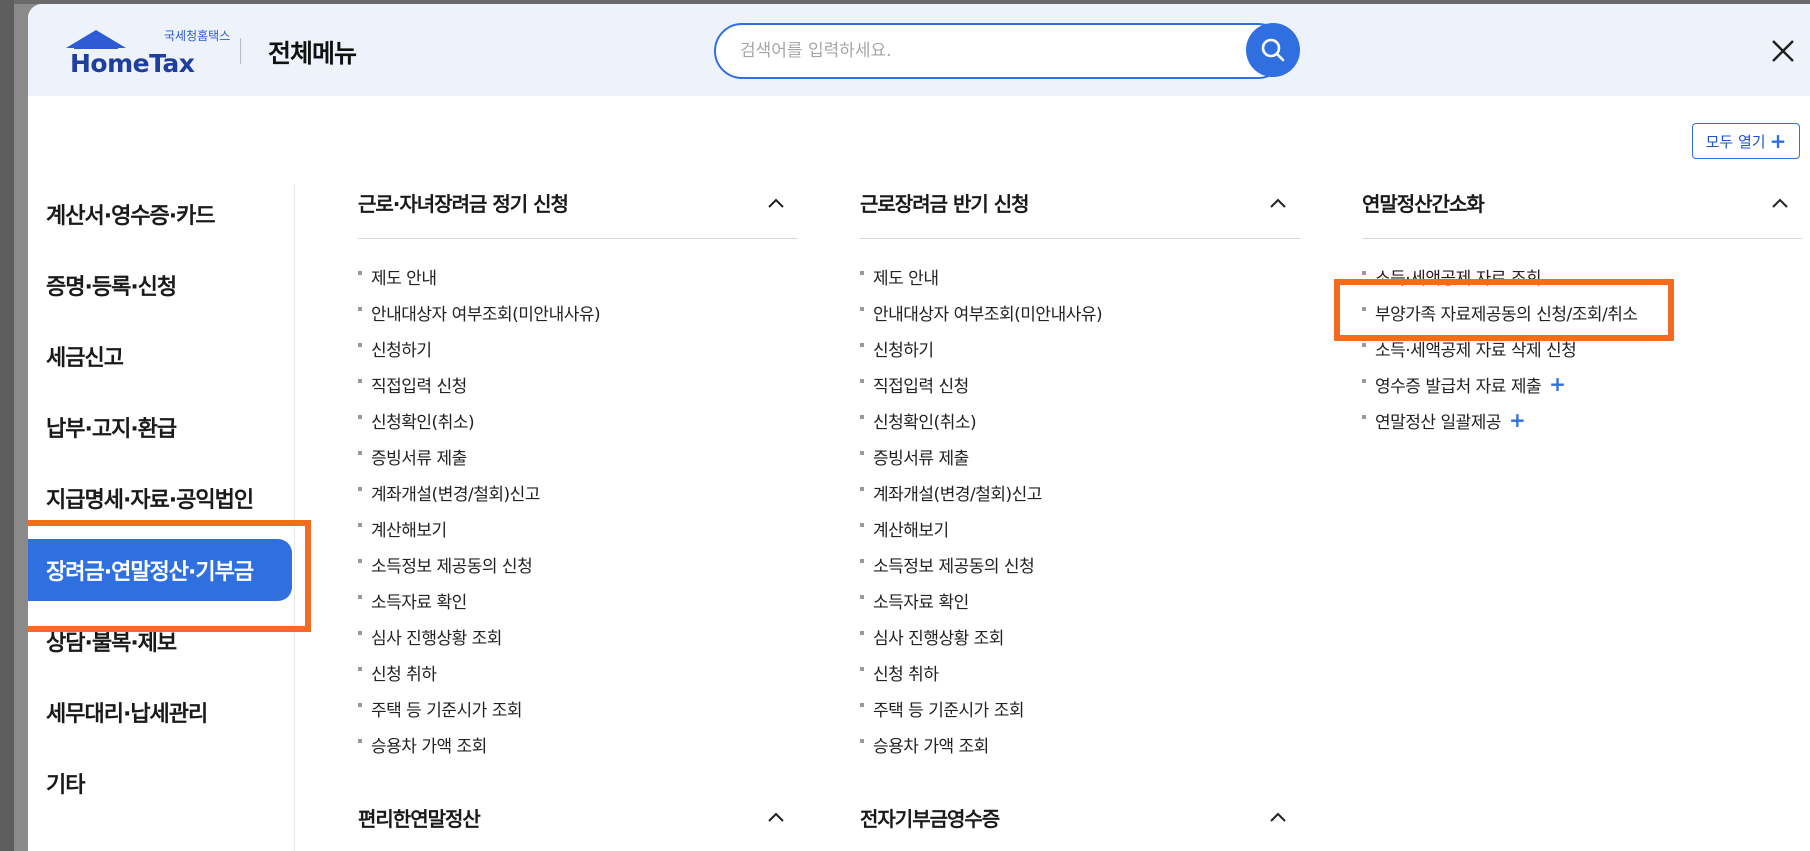 The width and height of the screenshot is (1810, 851). I want to click on list-item-label: 계좌개설(변경/철회)신고, so click(957, 494).